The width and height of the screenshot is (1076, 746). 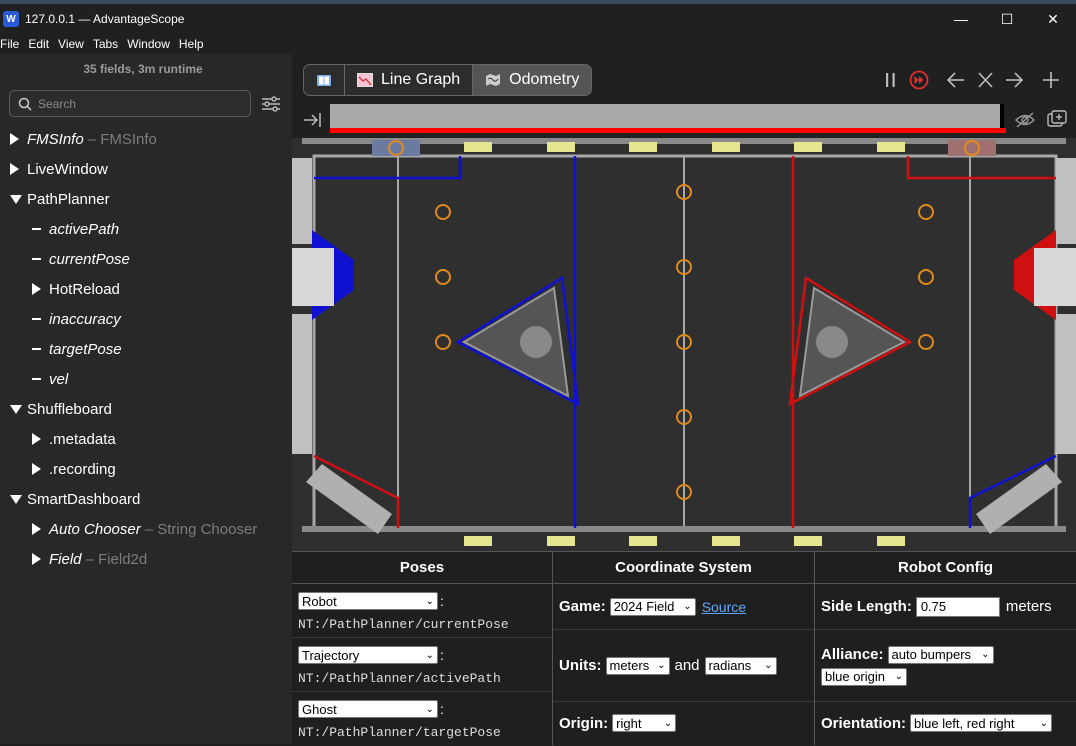 What do you see at coordinates (146, 439) in the screenshot?
I see `tree-item: .metadata` at bounding box center [146, 439].